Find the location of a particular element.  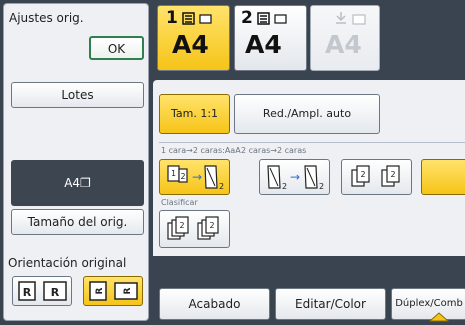

duplex-mode-1-label: 1 cara→2 caras:AaA is located at coordinates (201, 150).